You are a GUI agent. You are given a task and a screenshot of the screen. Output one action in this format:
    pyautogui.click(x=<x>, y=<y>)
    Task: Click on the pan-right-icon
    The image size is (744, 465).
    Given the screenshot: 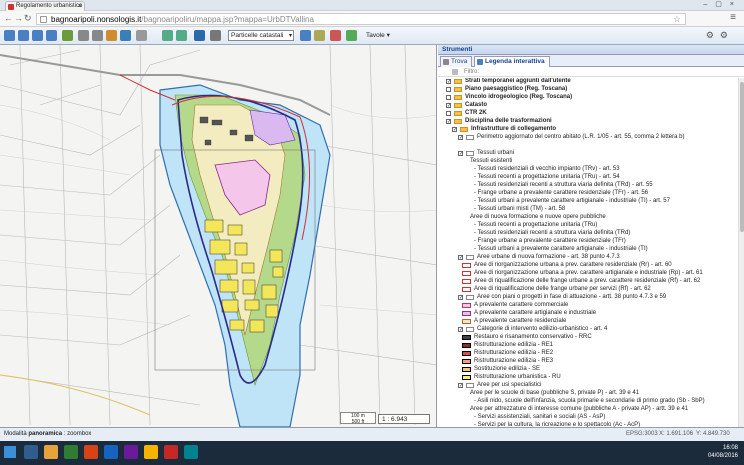 What is the action you would take?
    pyautogui.click(x=51, y=35)
    